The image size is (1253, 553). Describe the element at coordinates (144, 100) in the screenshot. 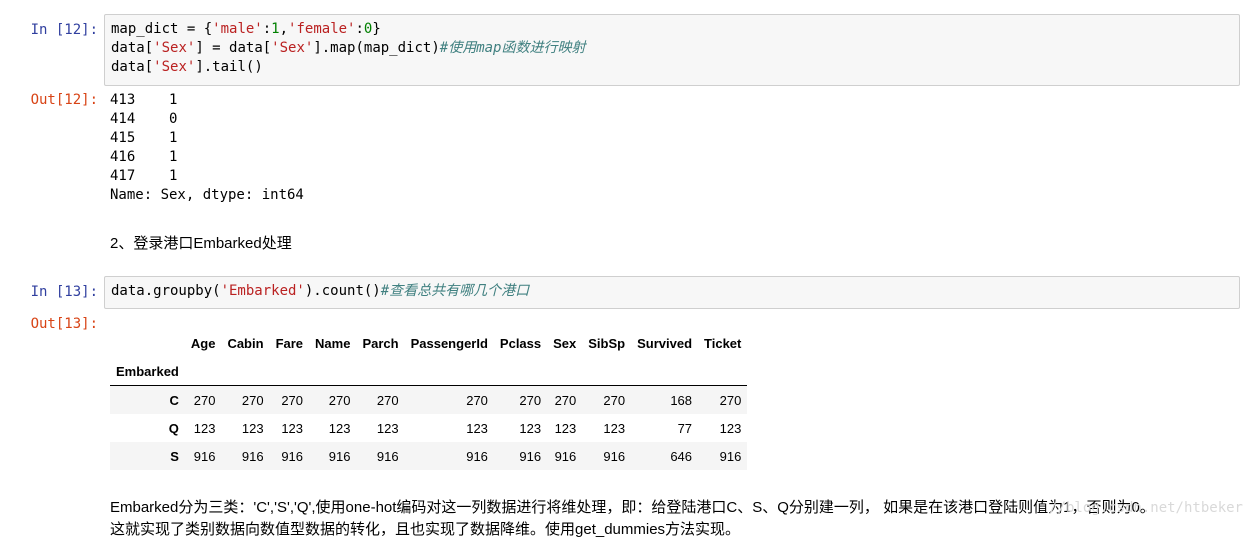

I see `output-line: 413 1` at that location.